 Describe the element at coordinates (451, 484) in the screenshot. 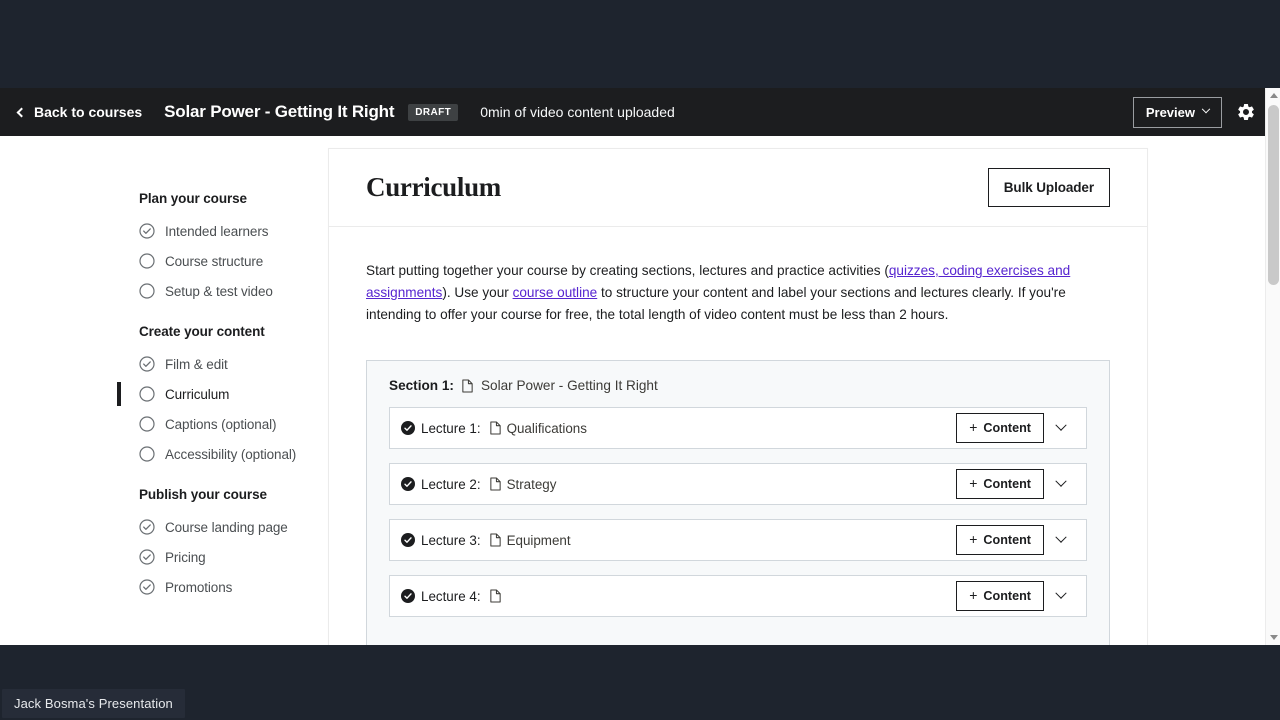

I see `lecture-label: Lecture 2:` at that location.